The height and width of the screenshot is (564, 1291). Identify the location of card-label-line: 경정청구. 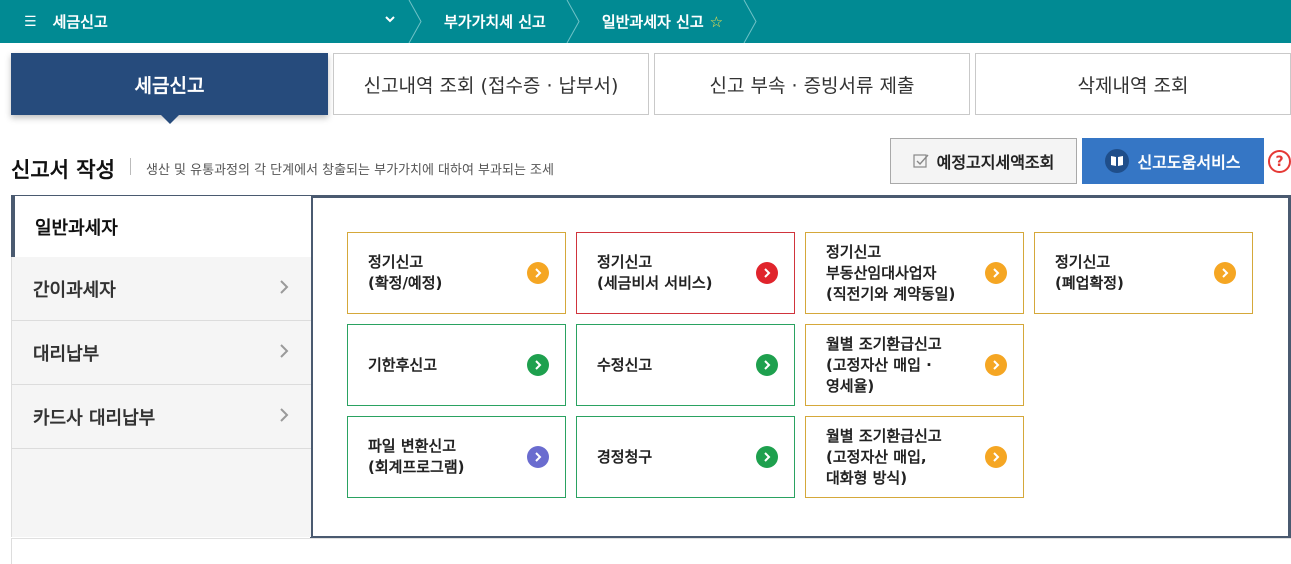
(625, 456).